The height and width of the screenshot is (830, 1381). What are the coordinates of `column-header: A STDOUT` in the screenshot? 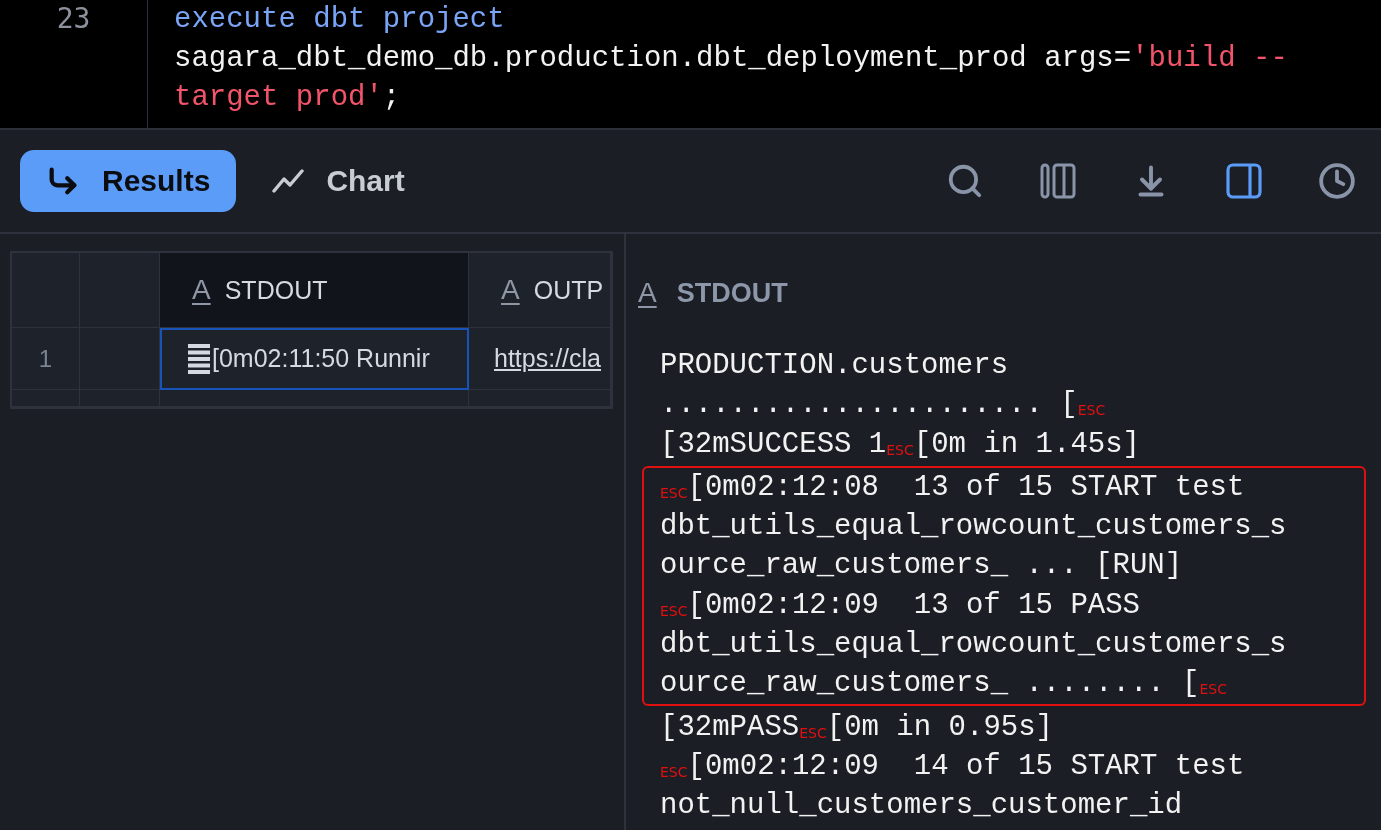 It's located at (314, 290).